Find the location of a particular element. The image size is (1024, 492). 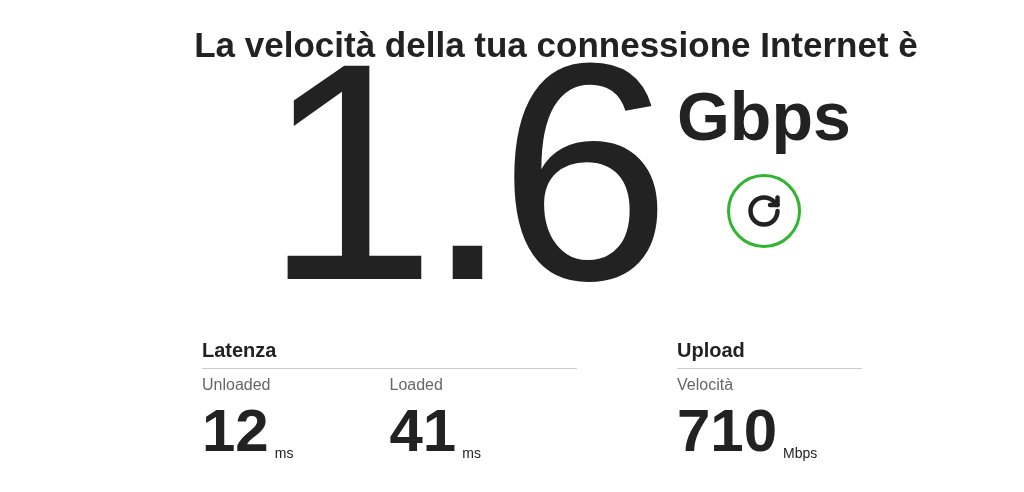

metric-label: Loaded is located at coordinates (416, 385).